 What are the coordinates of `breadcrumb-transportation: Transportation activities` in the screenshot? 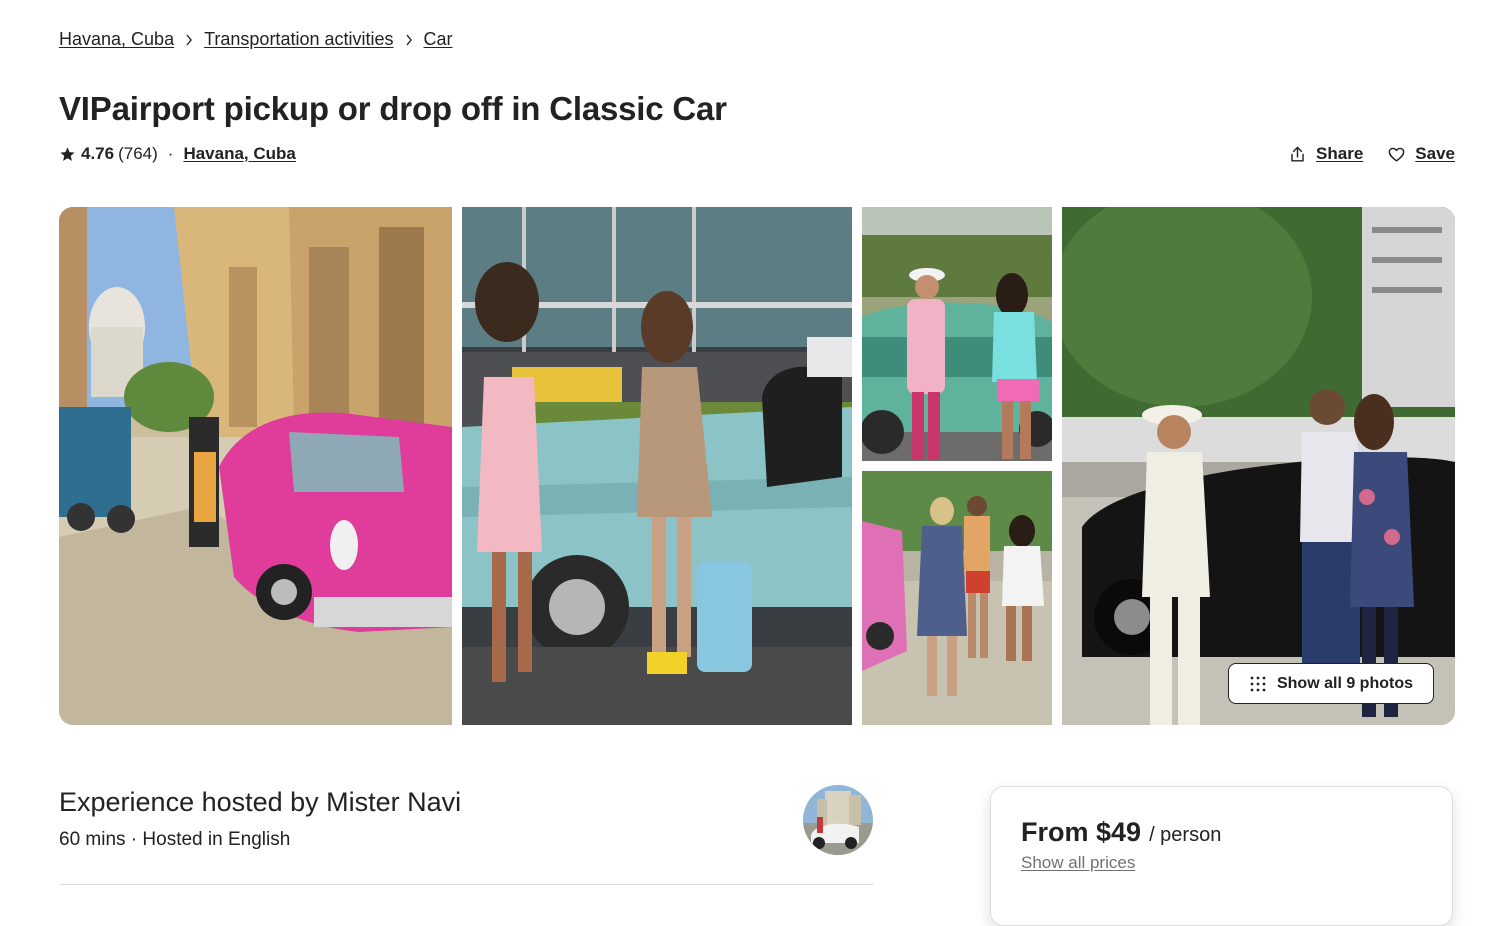 It's located at (298, 39).